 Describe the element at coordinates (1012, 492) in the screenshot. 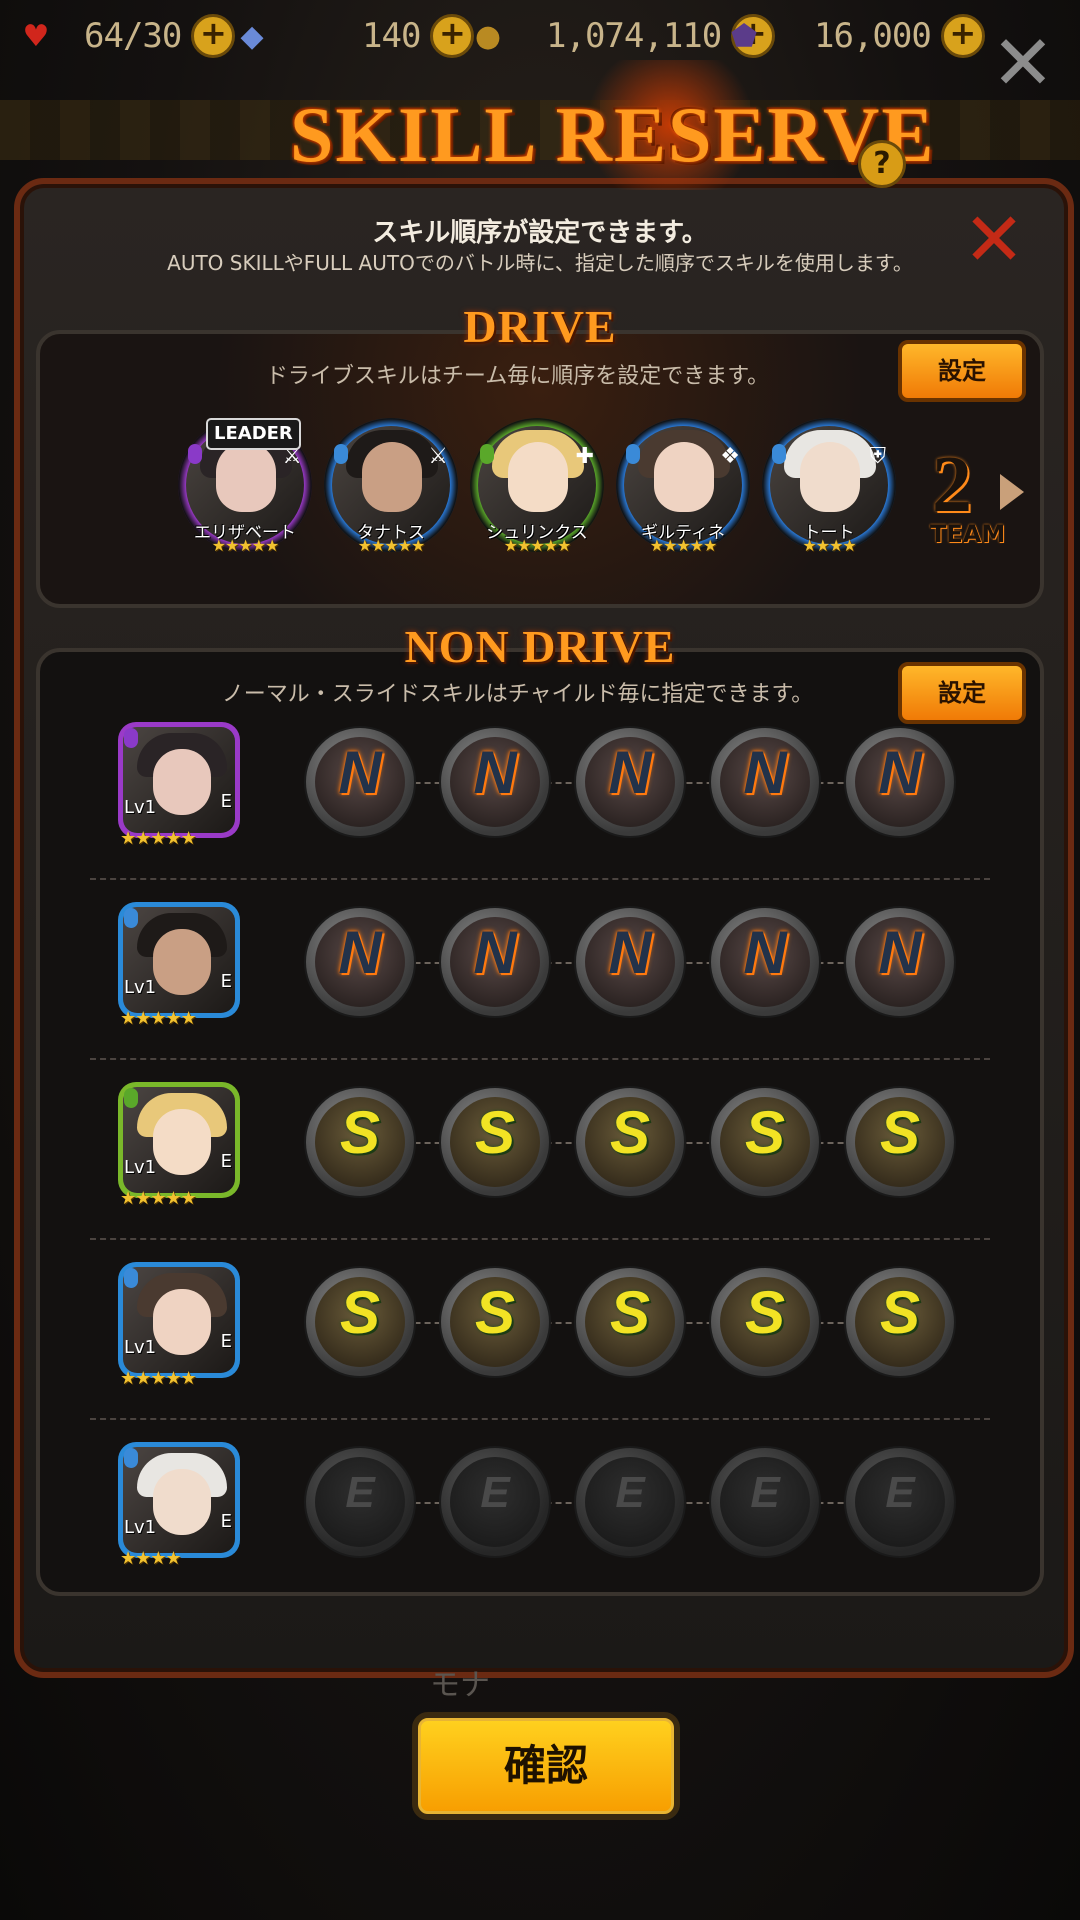

I see `next-team-arrow-icon` at that location.